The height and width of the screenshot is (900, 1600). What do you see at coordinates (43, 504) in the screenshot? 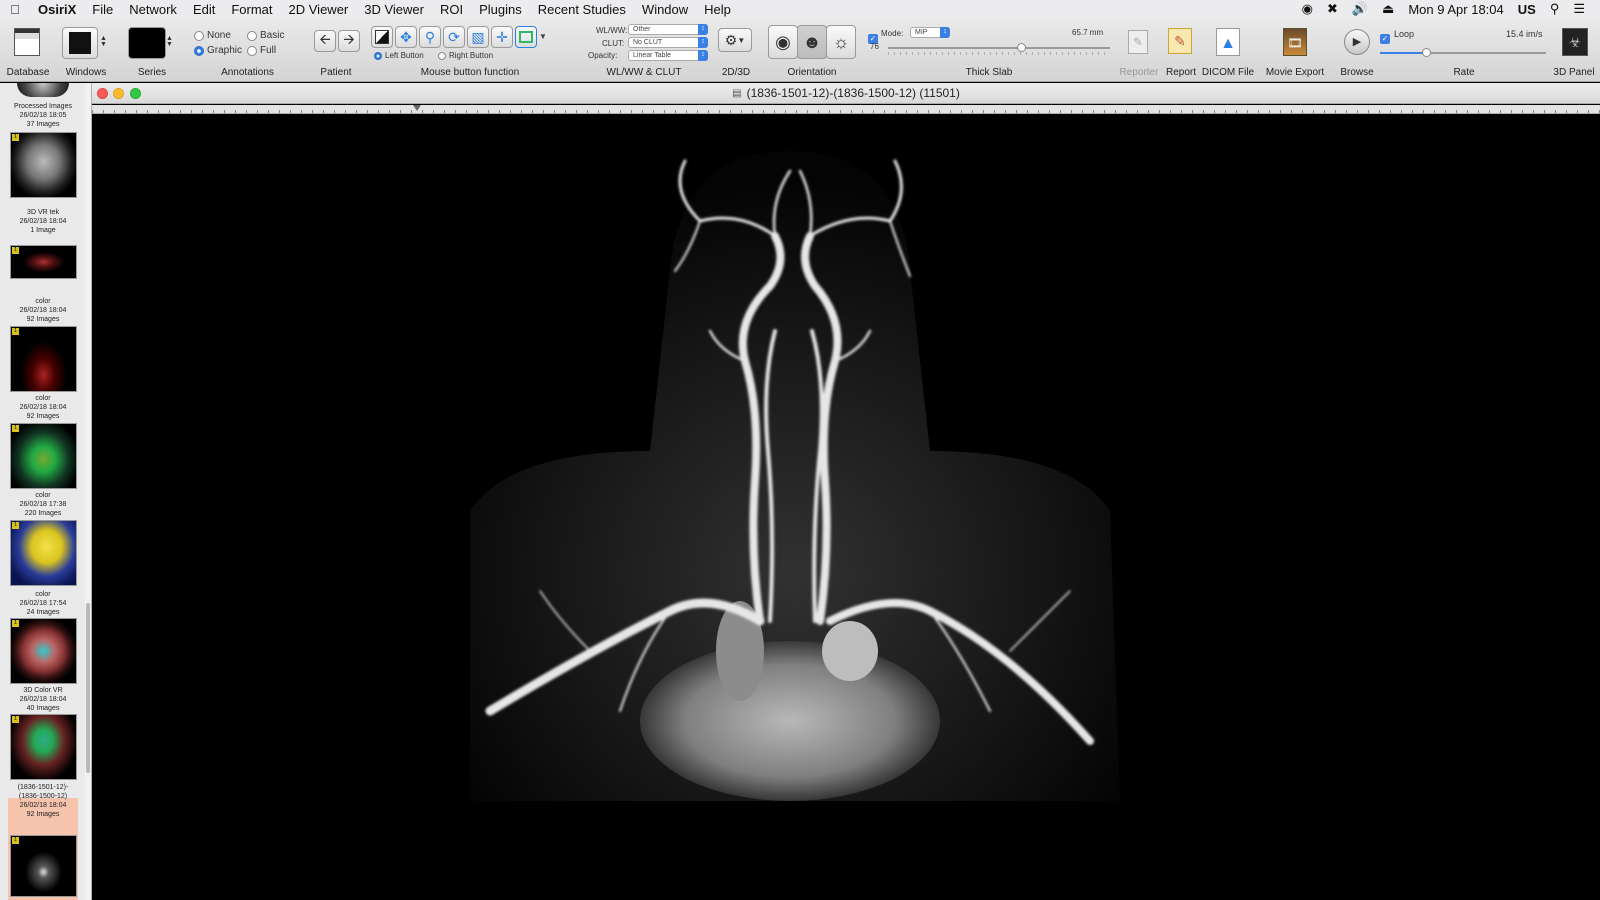
I see `series-item: color 26/02/18 17:38 220 Images` at bounding box center [43, 504].